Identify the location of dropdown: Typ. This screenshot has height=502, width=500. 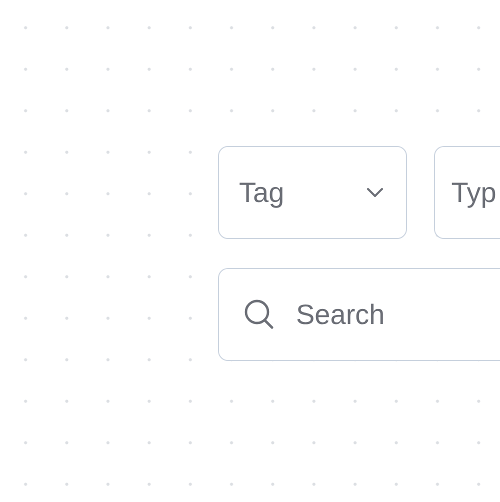
(467, 192).